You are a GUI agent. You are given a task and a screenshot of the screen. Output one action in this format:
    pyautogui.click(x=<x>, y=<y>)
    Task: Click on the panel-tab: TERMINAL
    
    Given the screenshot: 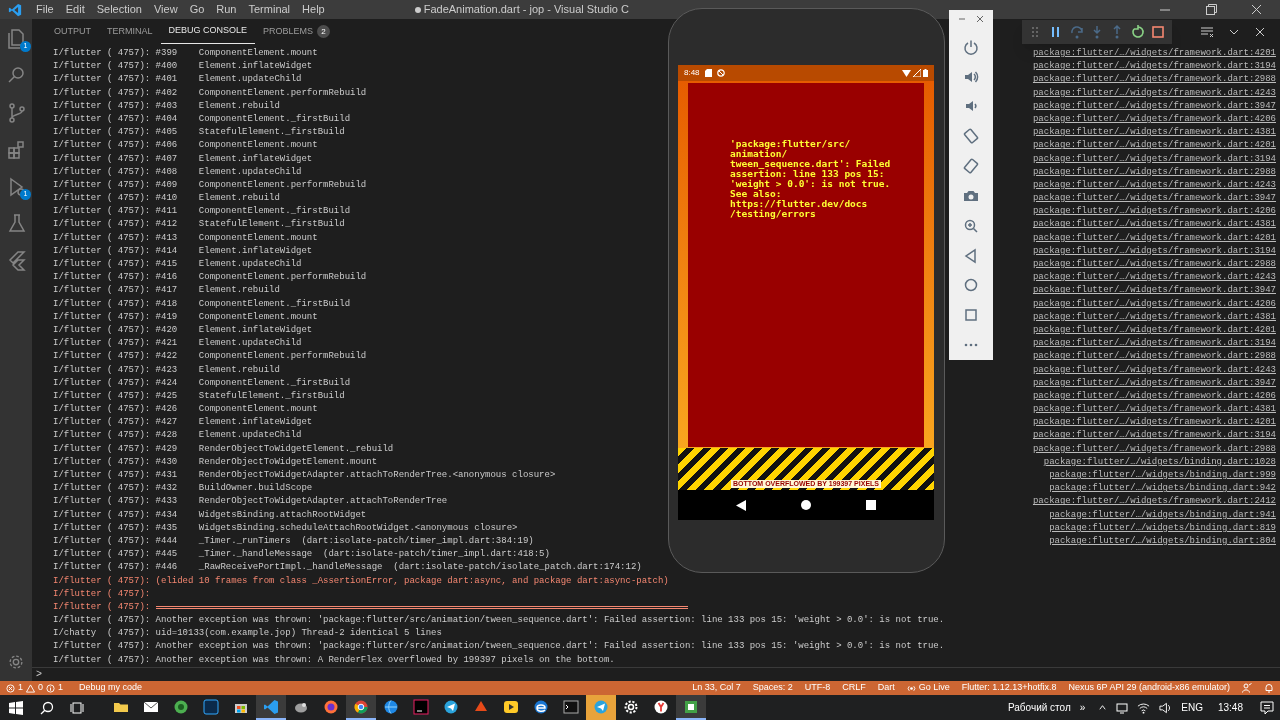 What is the action you would take?
    pyautogui.click(x=130, y=31)
    